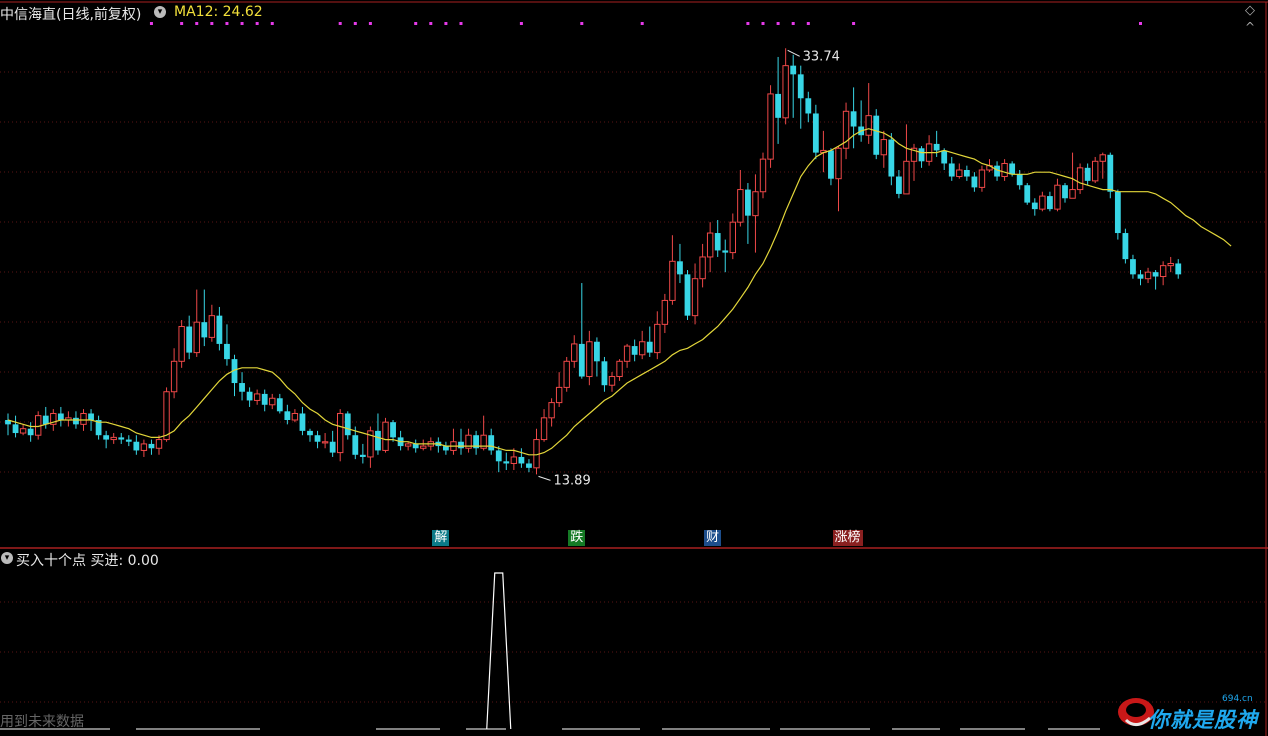 This screenshot has height=736, width=1268. Describe the element at coordinates (71, 15) in the screenshot. I see `chart-title: 中信海直(日线,前复权)` at that location.